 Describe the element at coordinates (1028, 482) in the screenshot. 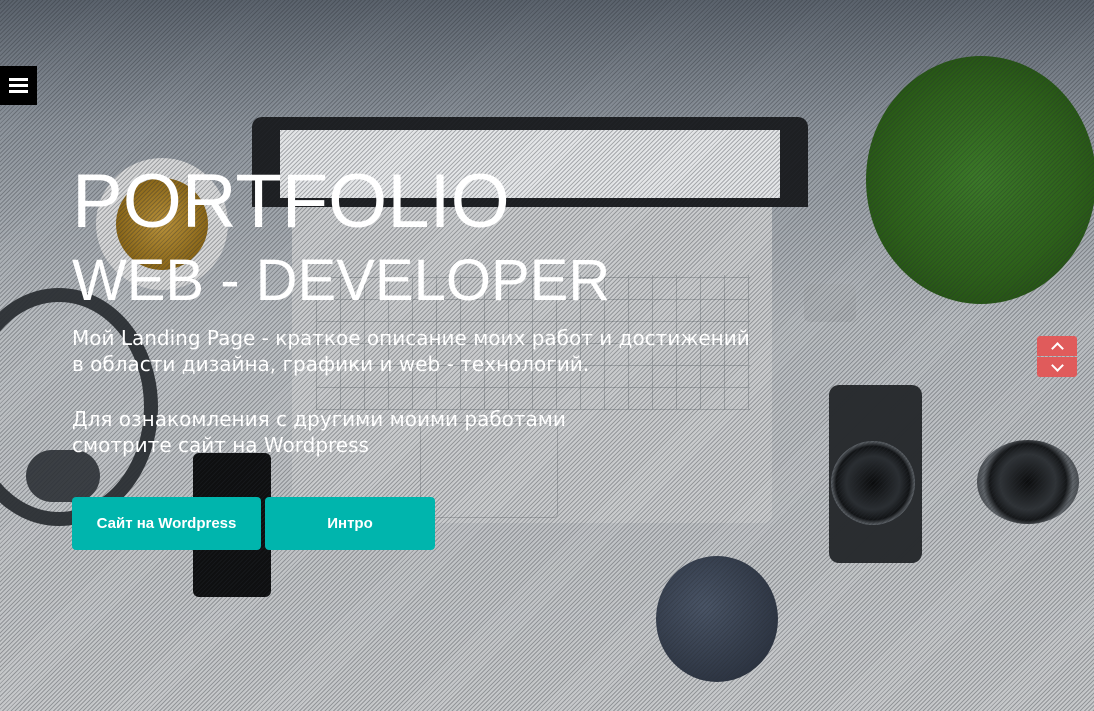

I see `spare-lens-image` at that location.